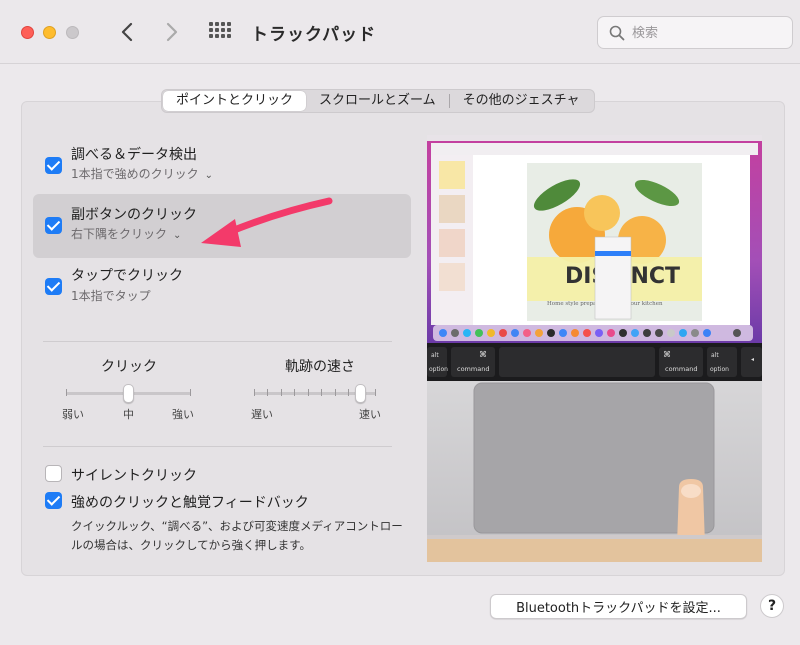 The image size is (800, 645). Describe the element at coordinates (134, 155) in the screenshot. I see `lookup-label: 調べる＆データ検出` at that location.